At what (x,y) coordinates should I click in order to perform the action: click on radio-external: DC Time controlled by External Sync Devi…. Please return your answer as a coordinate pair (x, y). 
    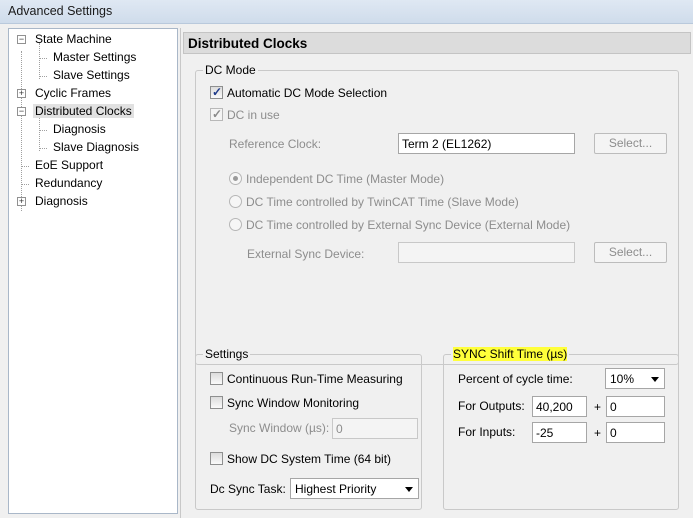
    Looking at the image, I should click on (399, 226).